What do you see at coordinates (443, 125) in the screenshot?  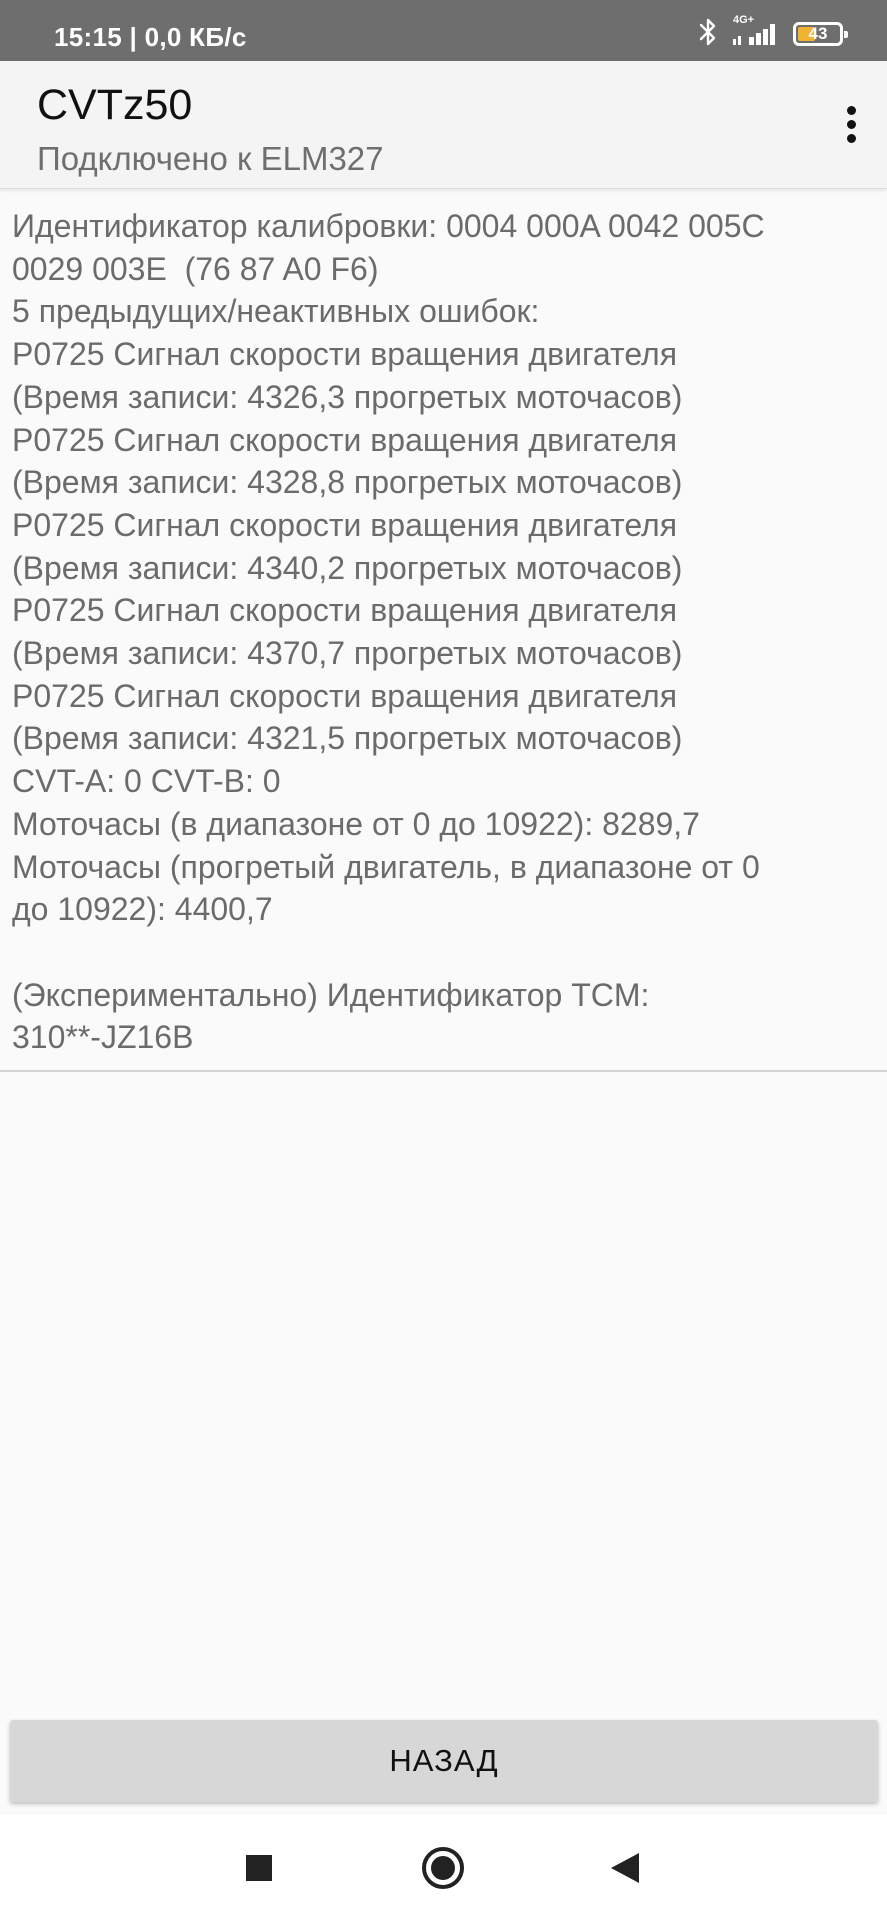 I see `app-bar: CVTz50 Подключено к ELM327` at bounding box center [443, 125].